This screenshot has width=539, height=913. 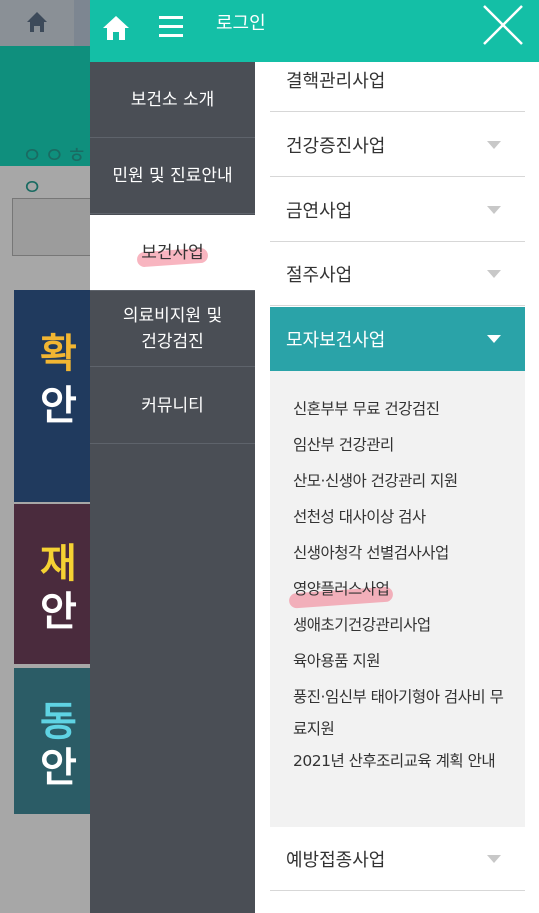 I want to click on submenu-item: 신생아청각 선별검사사업, so click(x=371, y=553).